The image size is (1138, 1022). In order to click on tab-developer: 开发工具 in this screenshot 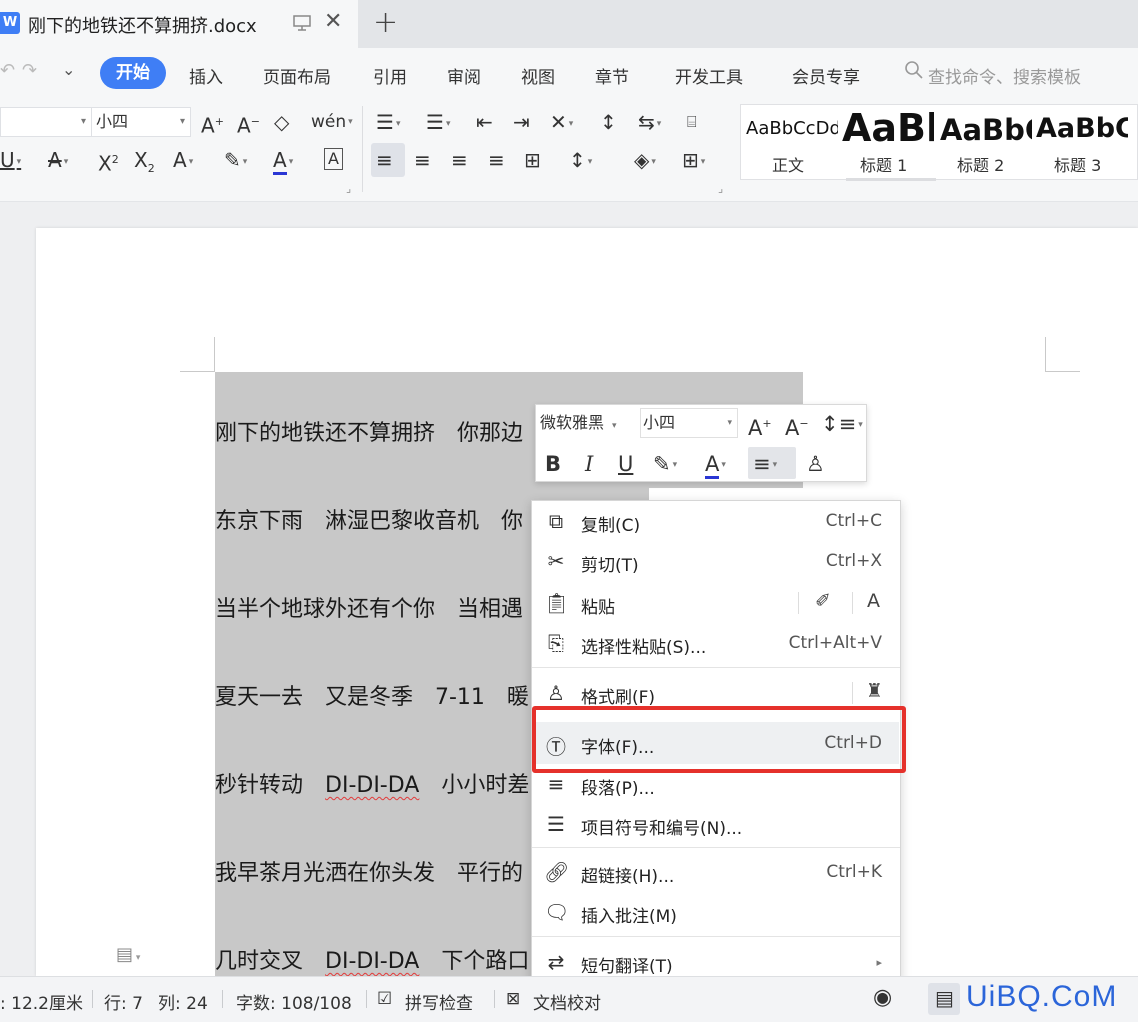, I will do `click(709, 75)`.